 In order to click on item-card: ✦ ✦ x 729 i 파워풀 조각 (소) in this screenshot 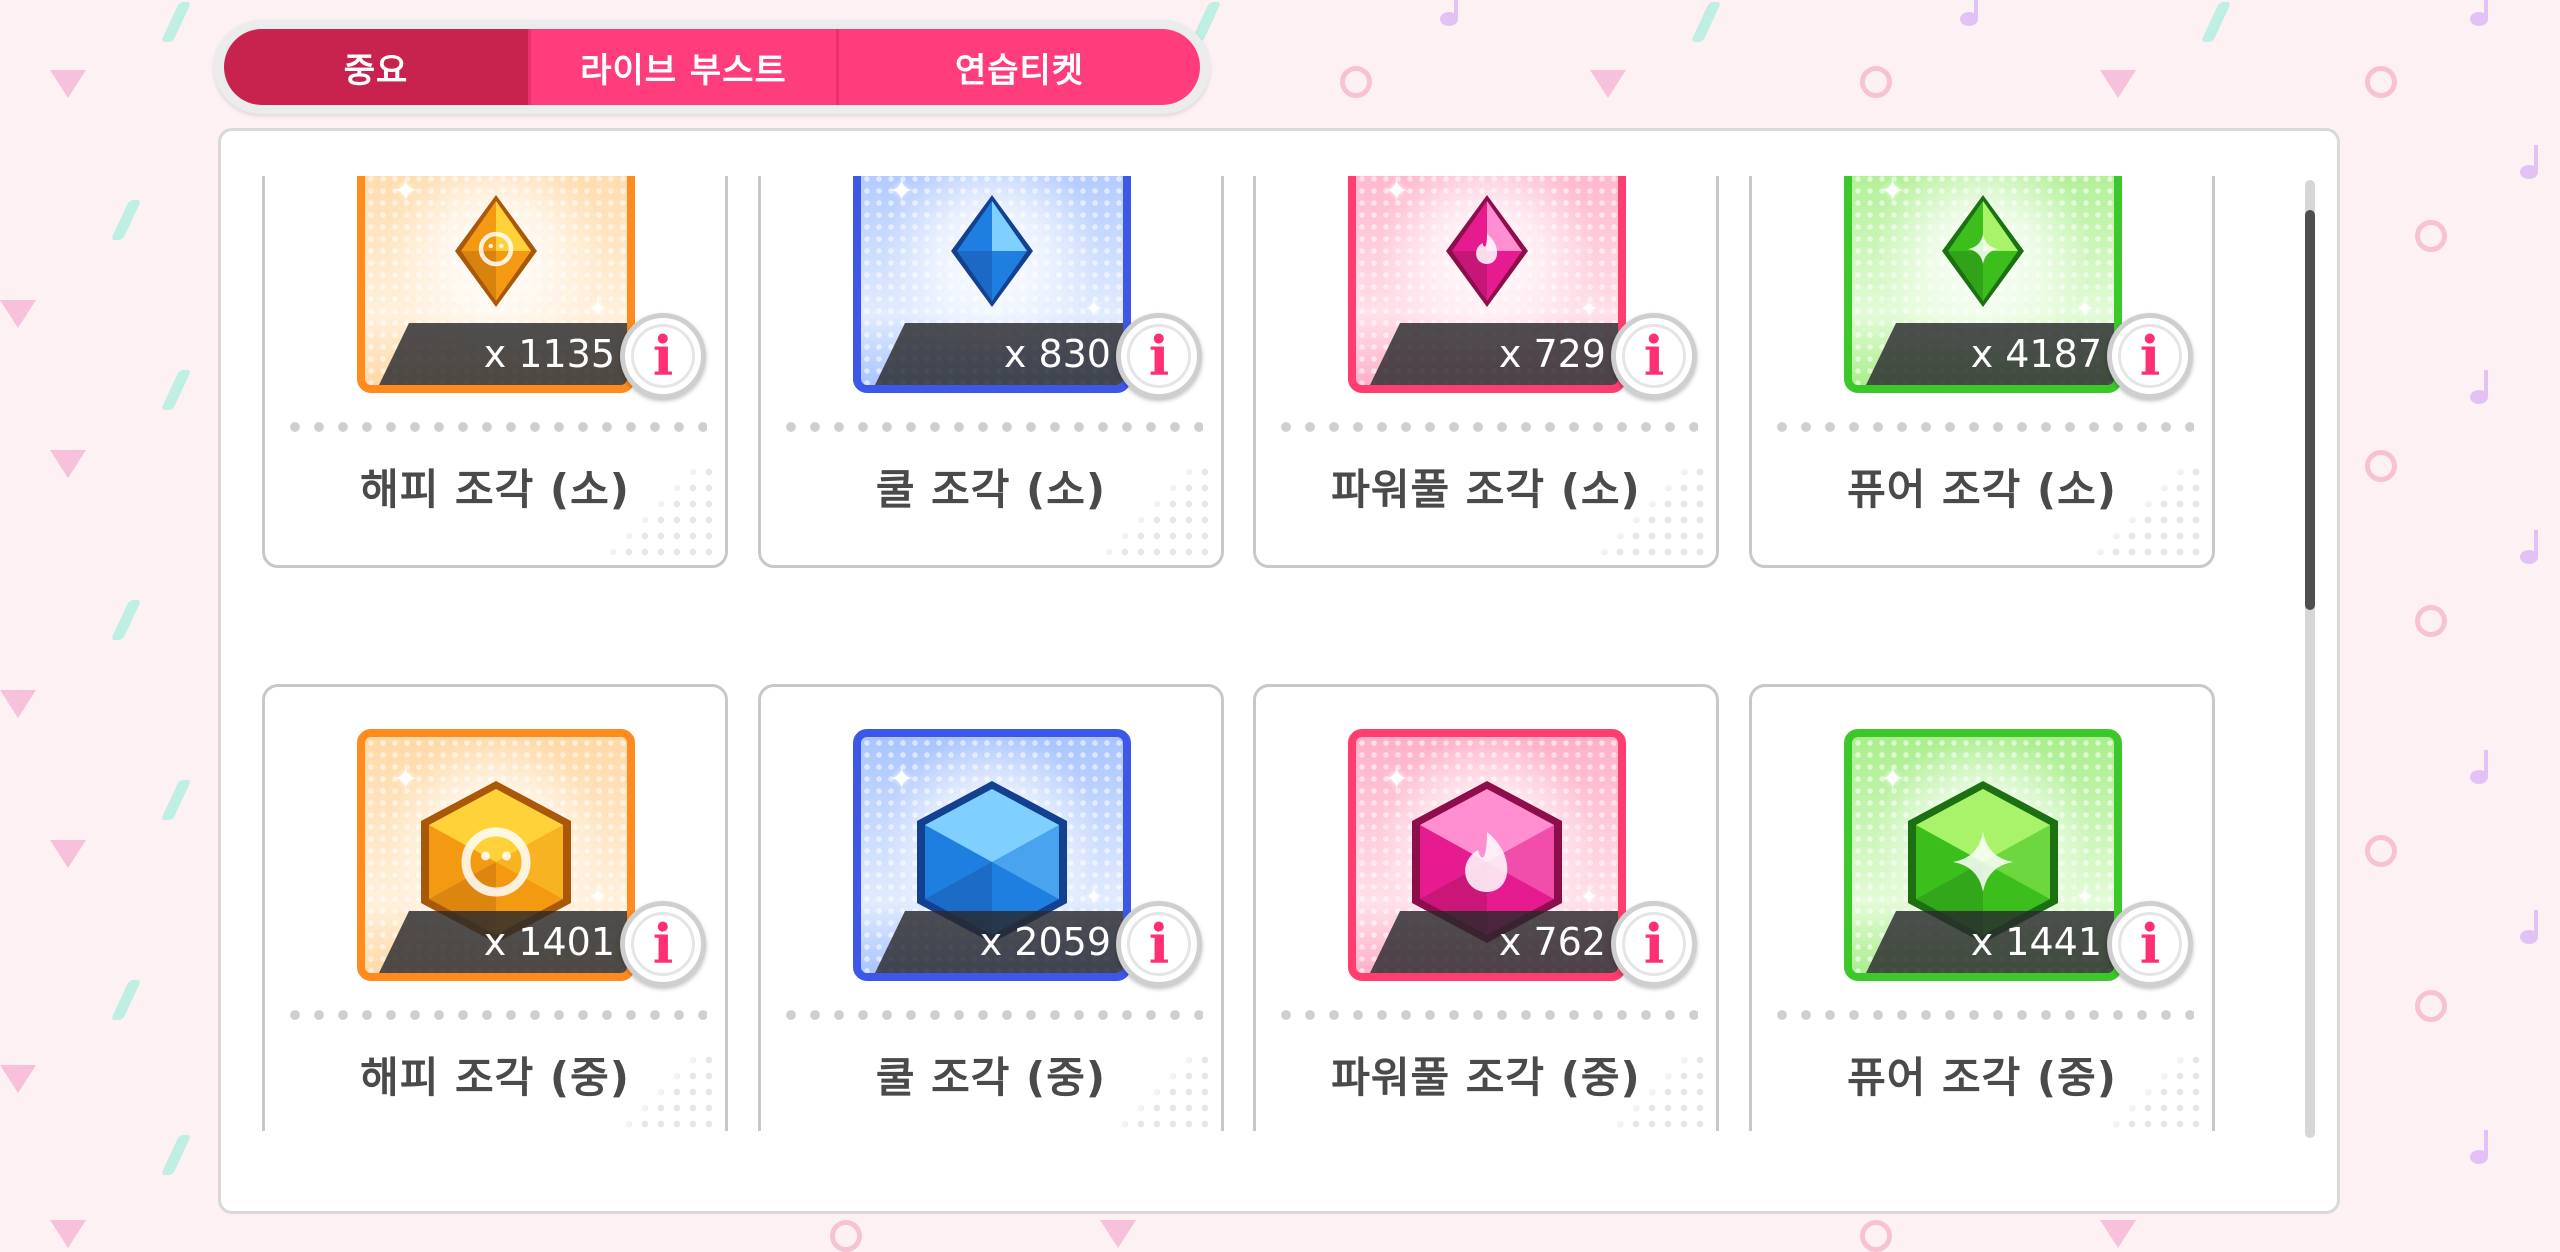, I will do `click(1486, 372)`.